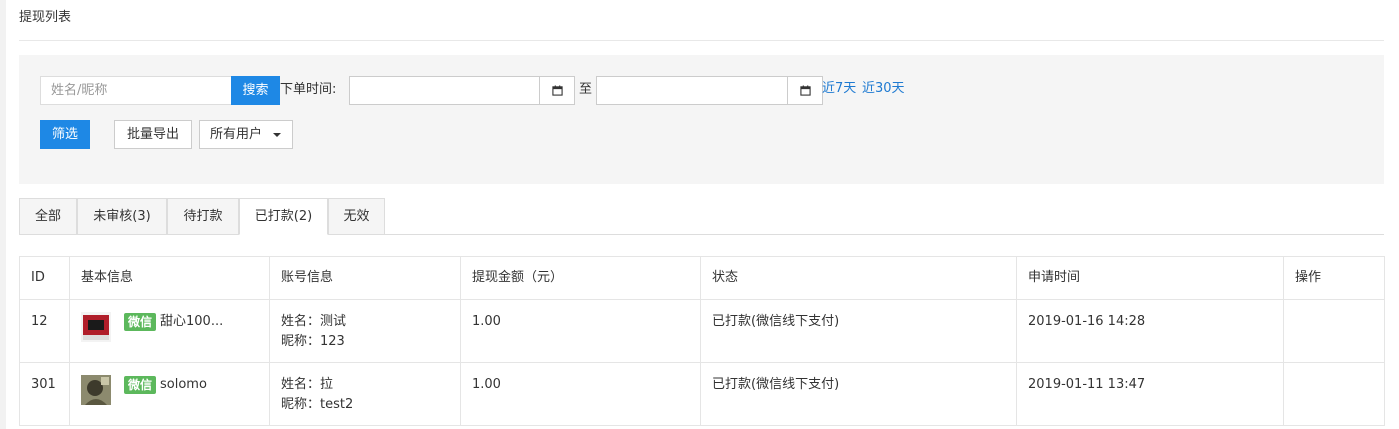 The width and height of the screenshot is (1399, 429). What do you see at coordinates (65, 134) in the screenshot?
I see `filter-button: 筛选` at bounding box center [65, 134].